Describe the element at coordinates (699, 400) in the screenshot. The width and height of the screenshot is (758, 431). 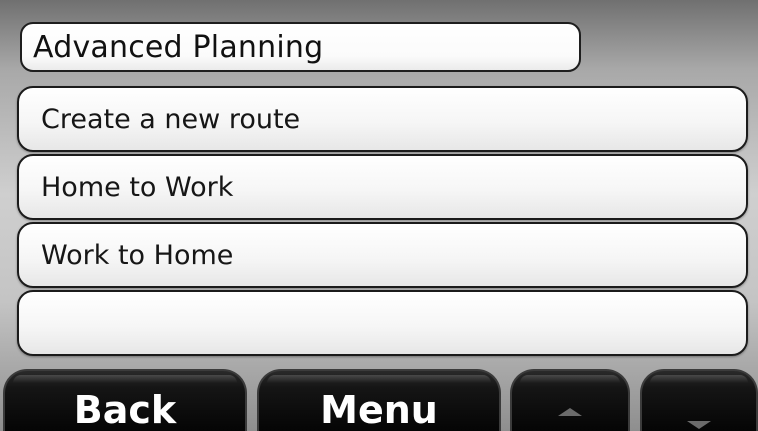
I see `scroll-down-button` at that location.